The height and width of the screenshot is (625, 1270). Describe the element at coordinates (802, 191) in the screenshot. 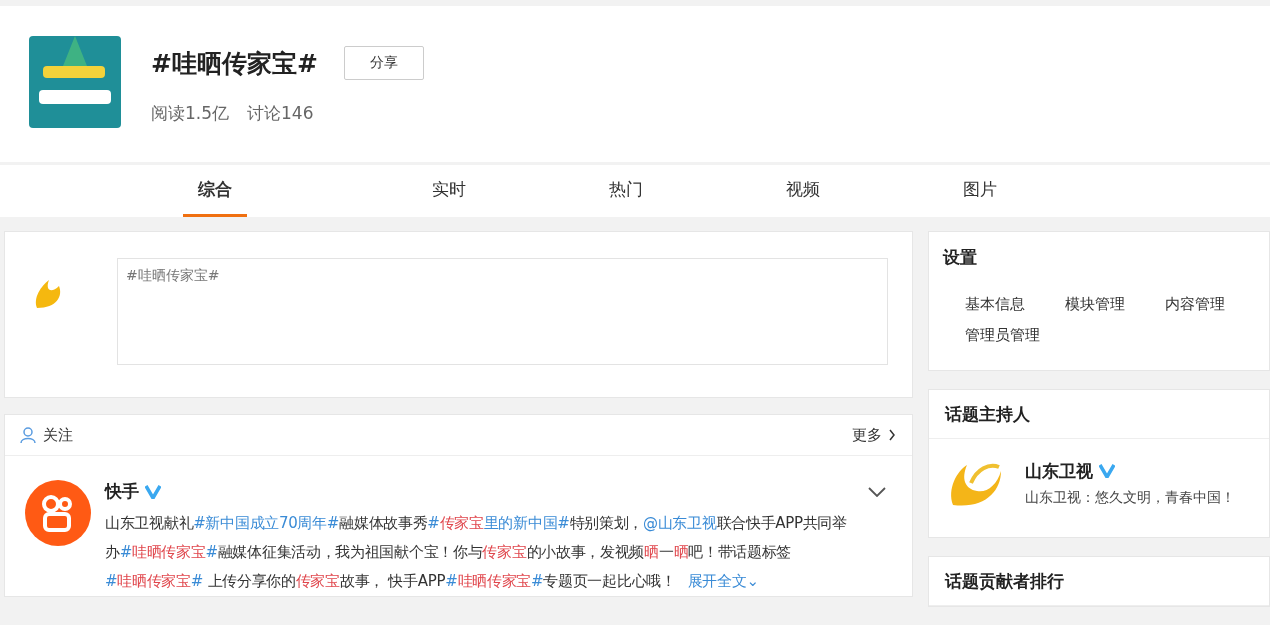

I see `tab: 视频` at that location.